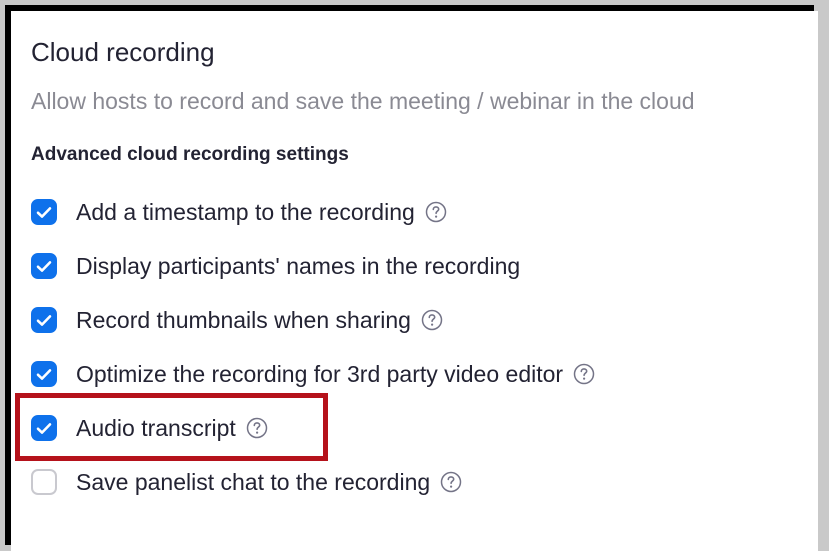 The image size is (829, 551). Describe the element at coordinates (245, 211) in the screenshot. I see `option-label: Add a timestamp to the recording` at that location.